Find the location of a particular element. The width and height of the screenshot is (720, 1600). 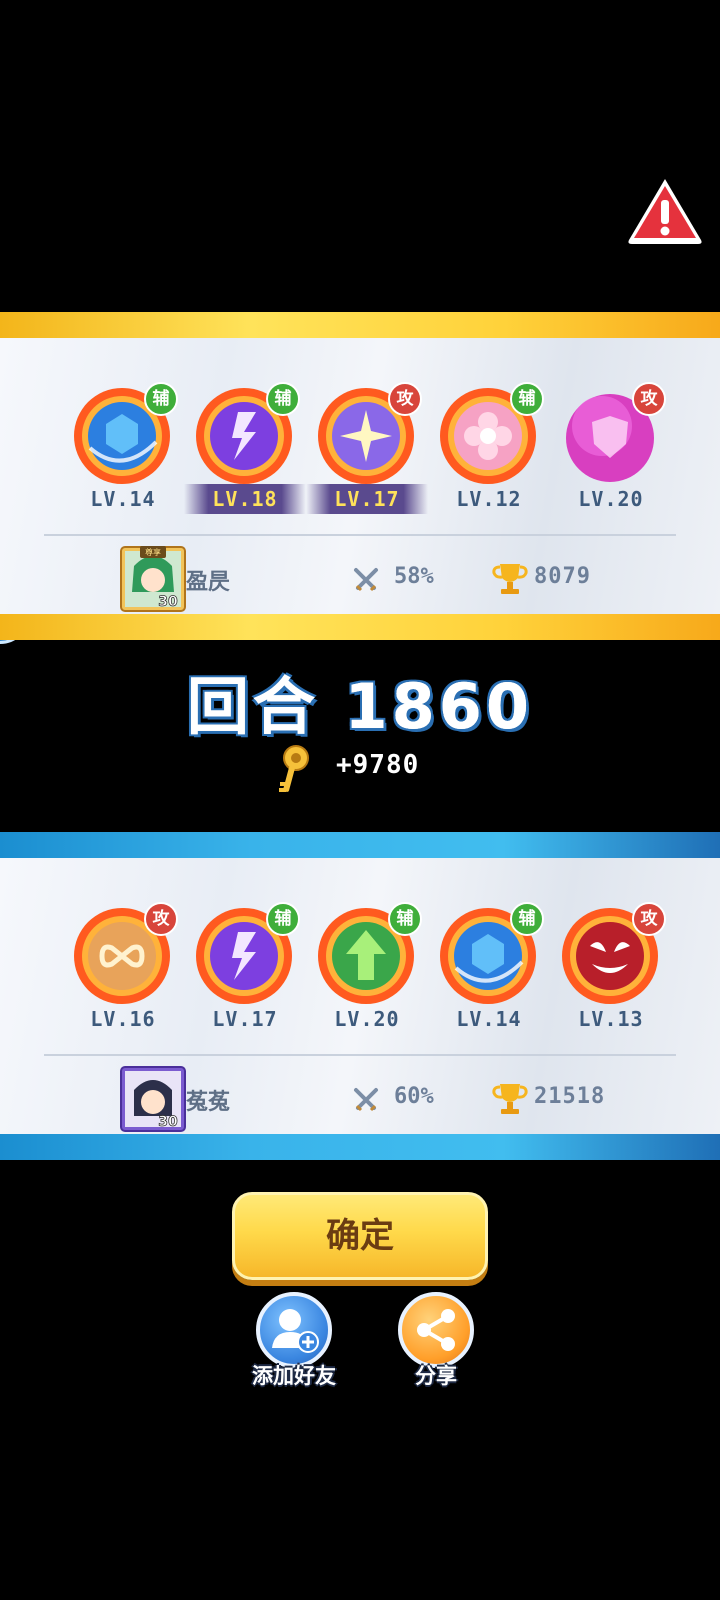

round-title: 回合 1860 is located at coordinates (360, 706).